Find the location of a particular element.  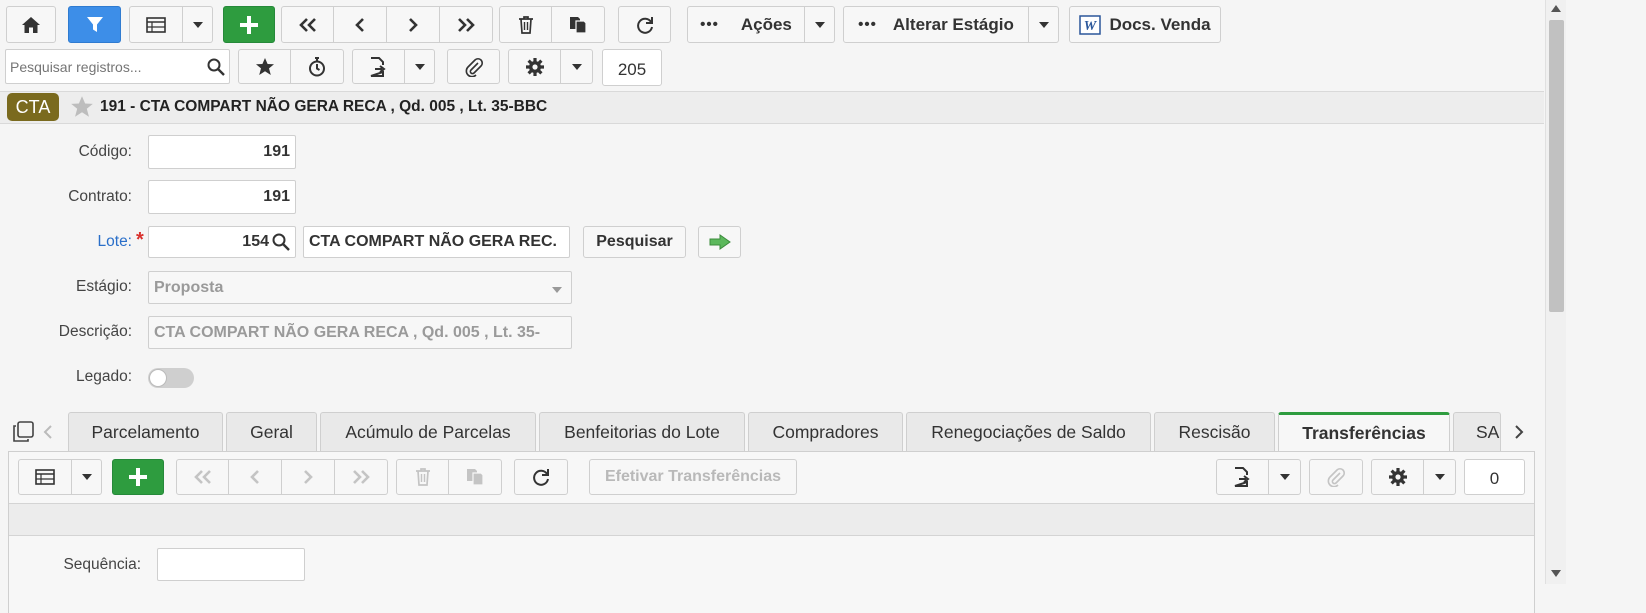

chevron-down-icon is located at coordinates (1043, 24).